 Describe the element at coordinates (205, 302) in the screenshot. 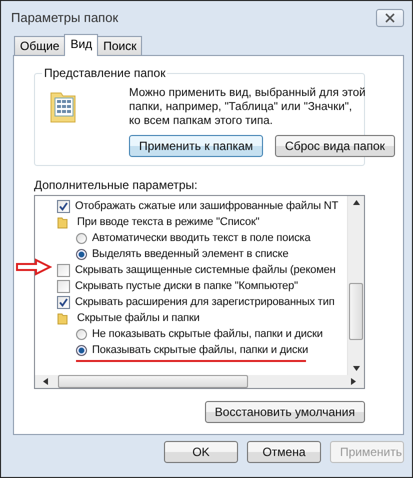

I see `option-label: Скрывать расширения для зарегистрированных тип` at that location.